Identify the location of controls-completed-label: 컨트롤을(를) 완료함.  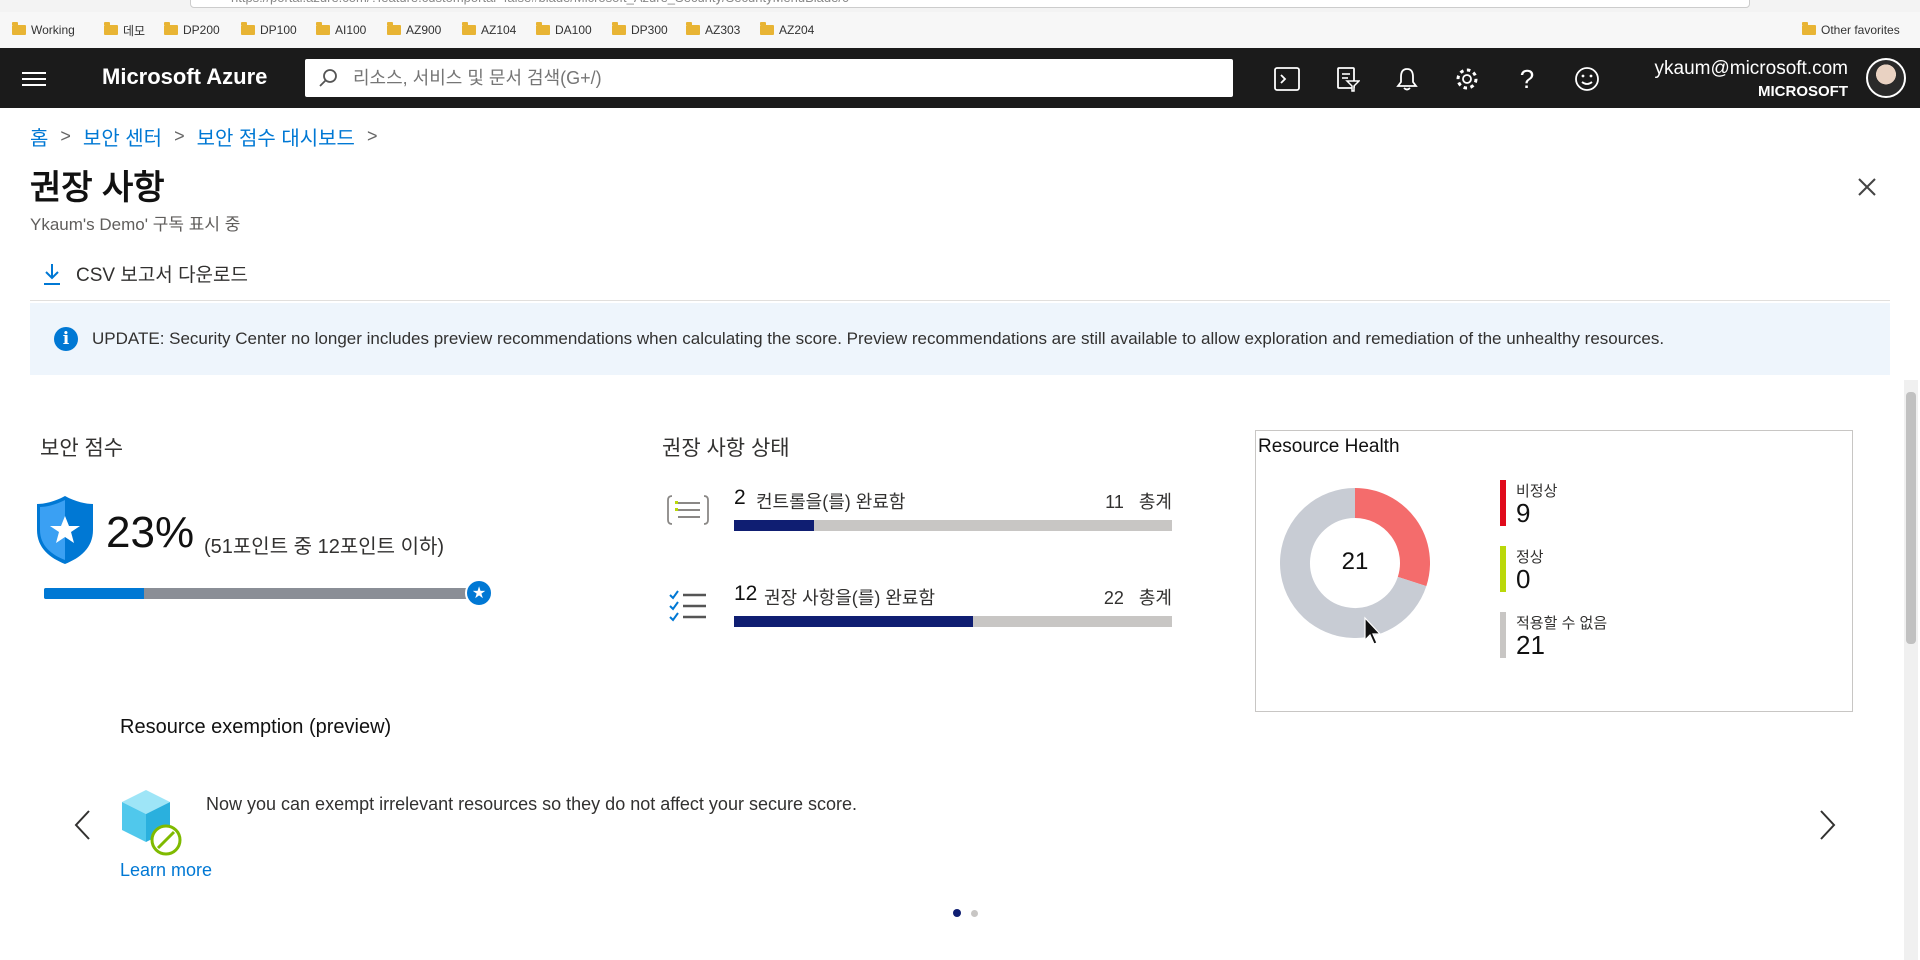
(831, 502).